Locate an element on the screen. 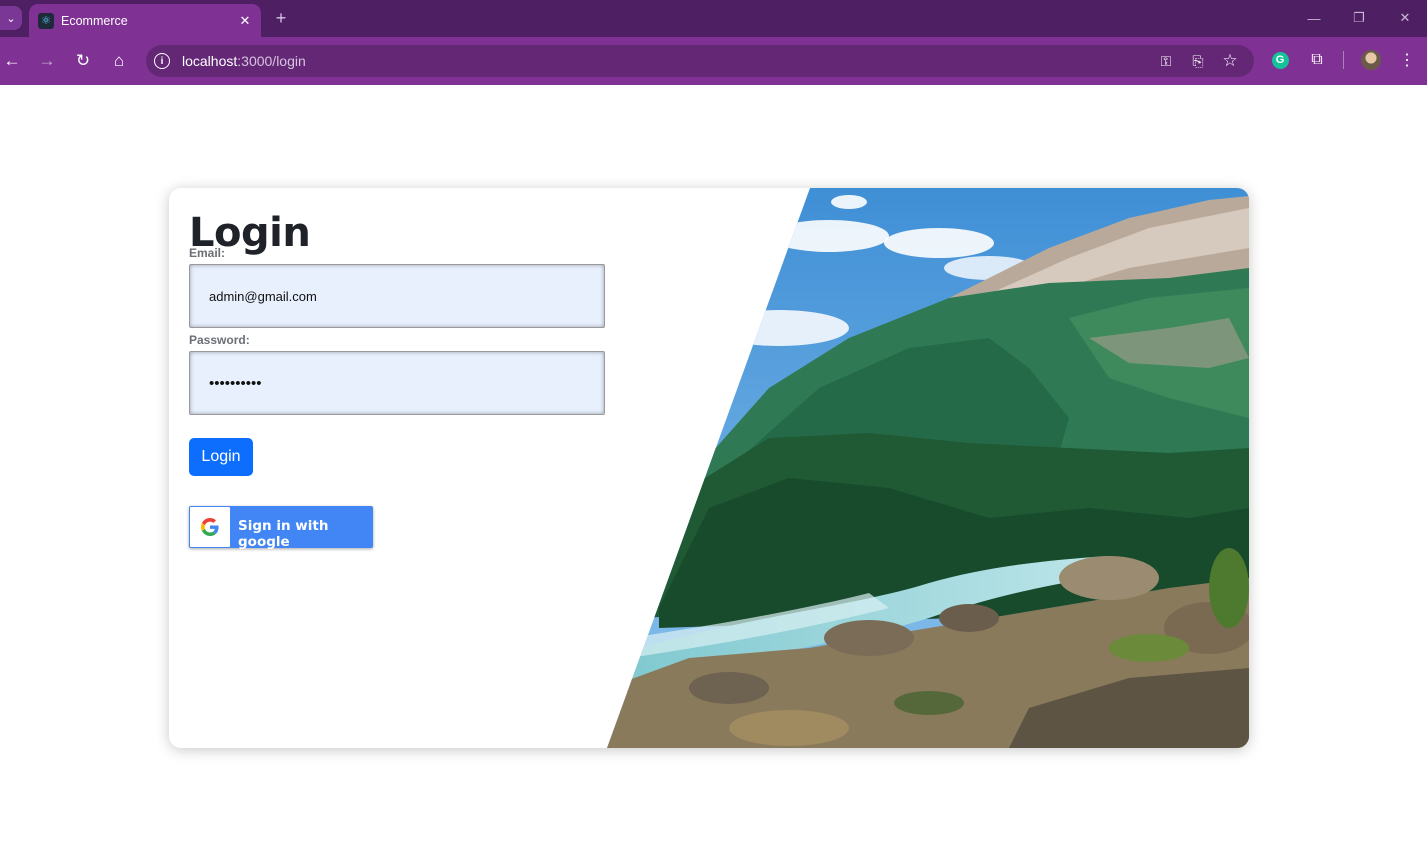 The width and height of the screenshot is (1427, 849). bookmark-star-icon: ☆ is located at coordinates (1230, 61).